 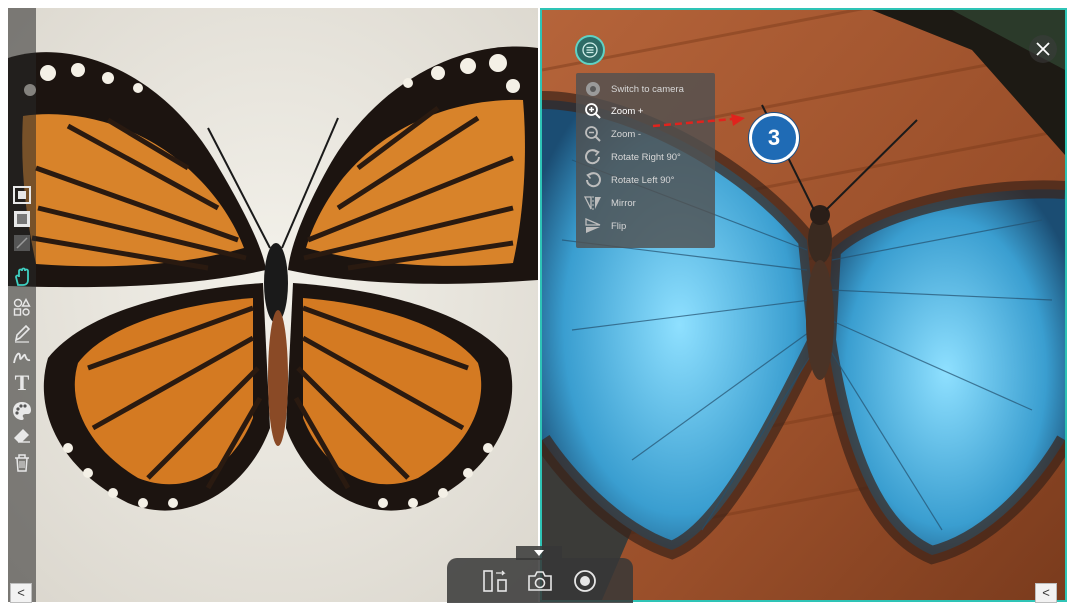 What do you see at coordinates (619, 226) in the screenshot?
I see `menu-item-label: Flip` at bounding box center [619, 226].